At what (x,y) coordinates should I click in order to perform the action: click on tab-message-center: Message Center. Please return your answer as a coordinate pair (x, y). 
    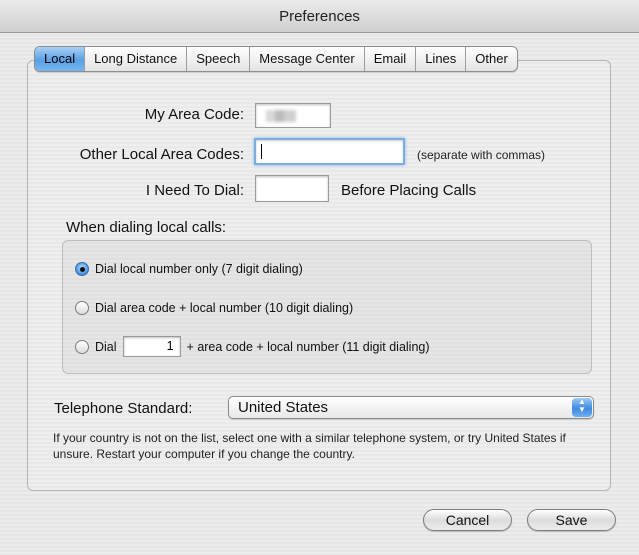
    Looking at the image, I should click on (307, 59).